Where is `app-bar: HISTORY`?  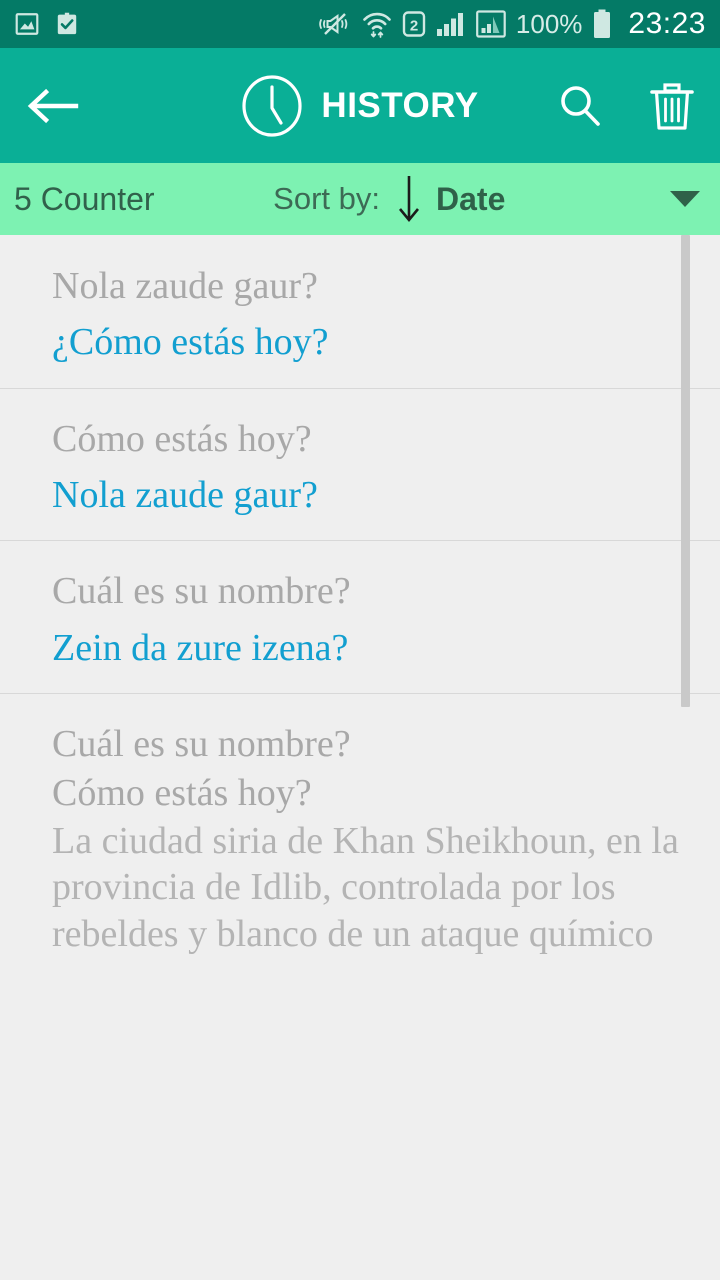
app-bar: HISTORY is located at coordinates (360, 105).